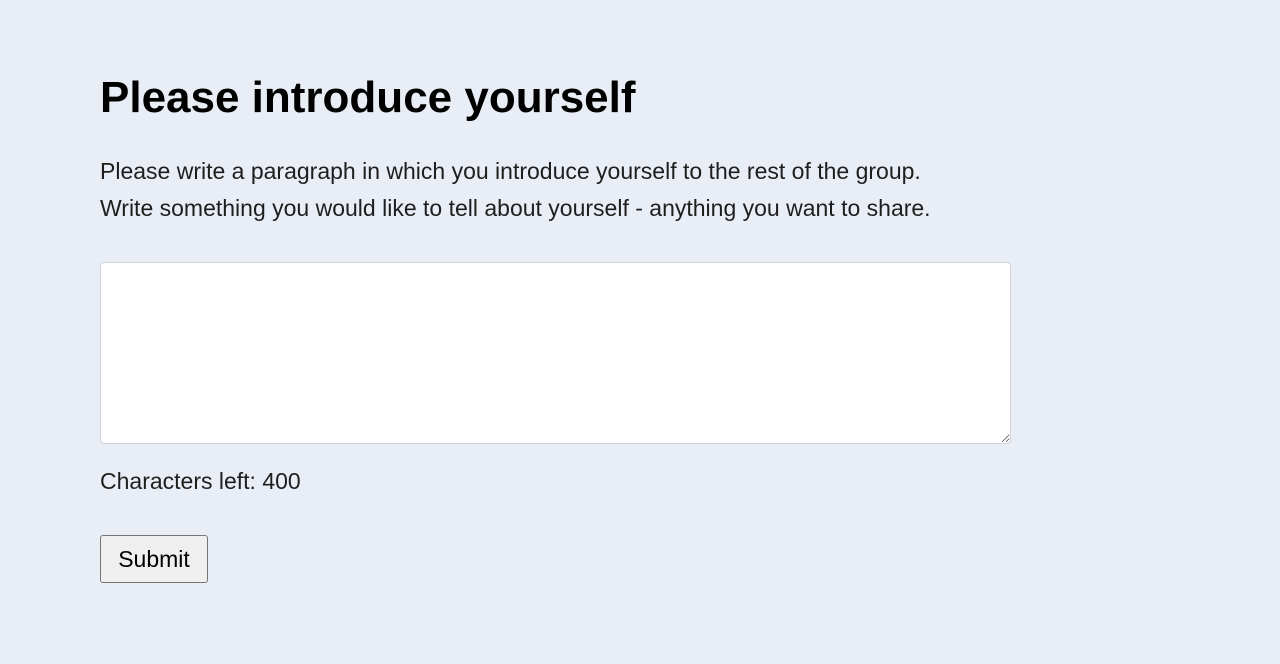  I want to click on submit-button: Submit, so click(154, 559).